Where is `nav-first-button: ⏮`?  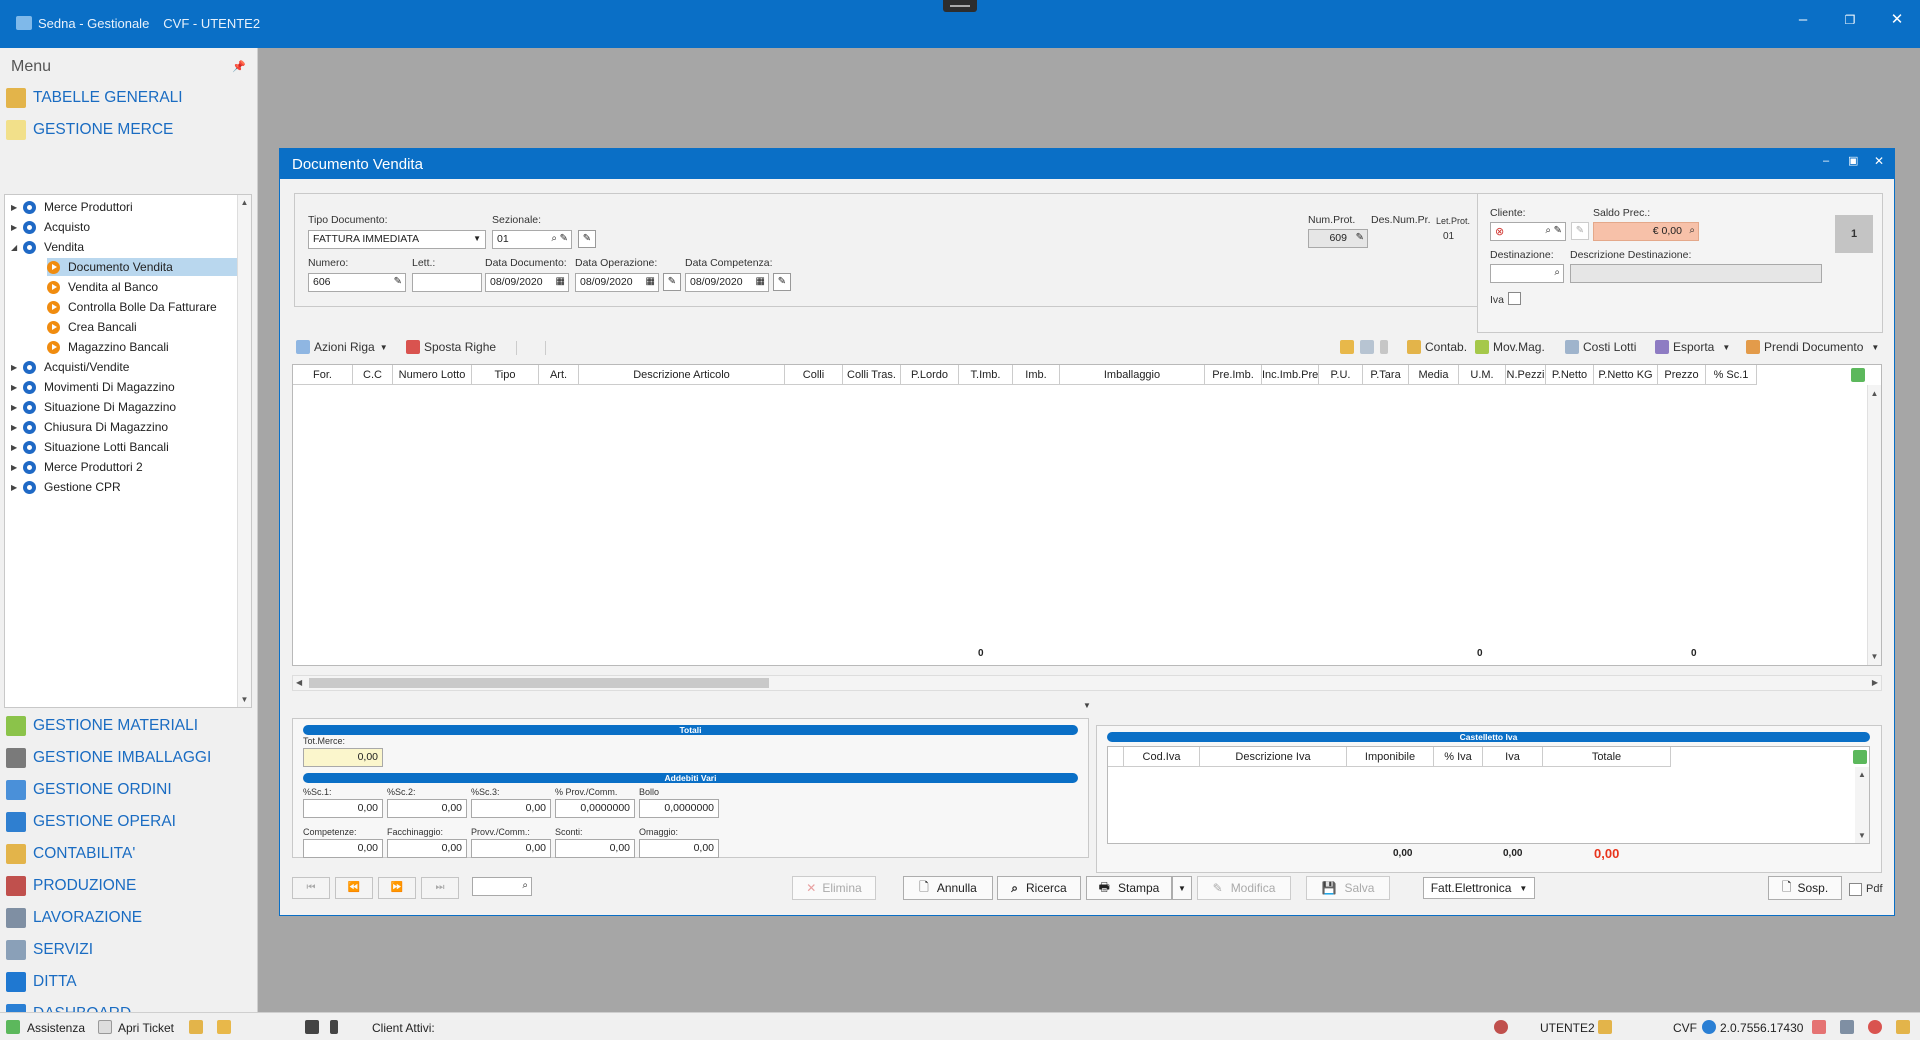
nav-first-button: ⏮ is located at coordinates (311, 888).